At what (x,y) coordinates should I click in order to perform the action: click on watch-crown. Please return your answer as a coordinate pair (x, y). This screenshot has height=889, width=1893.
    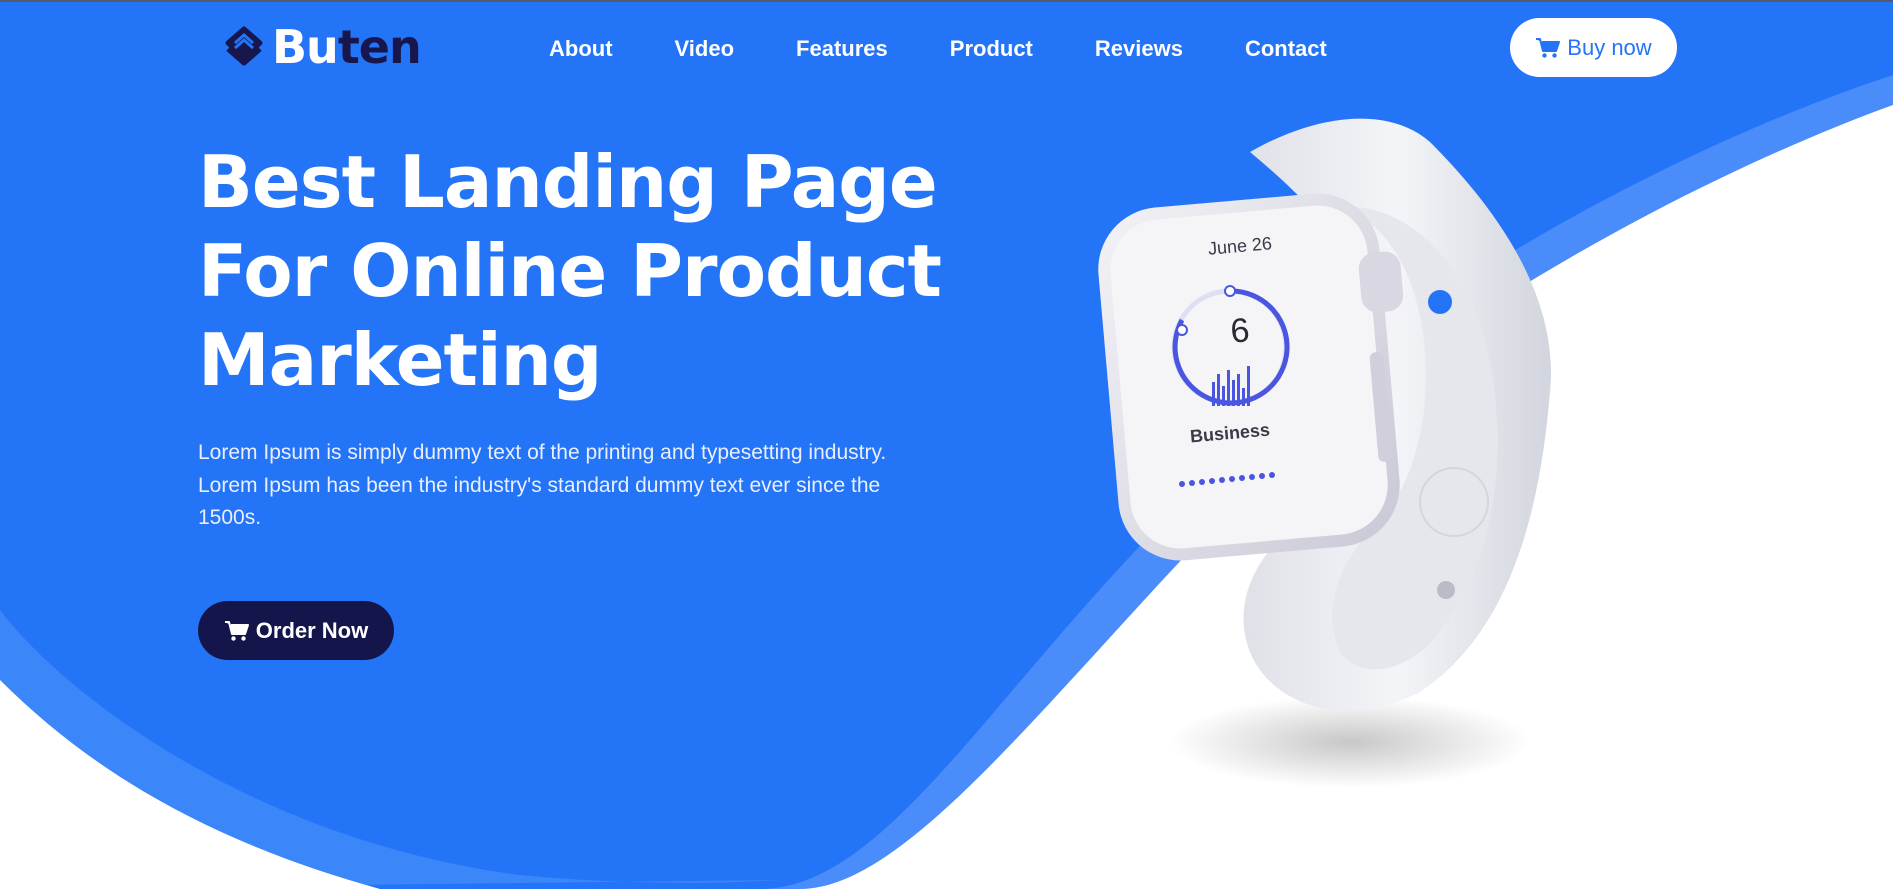
    Looking at the image, I should click on (1381, 282).